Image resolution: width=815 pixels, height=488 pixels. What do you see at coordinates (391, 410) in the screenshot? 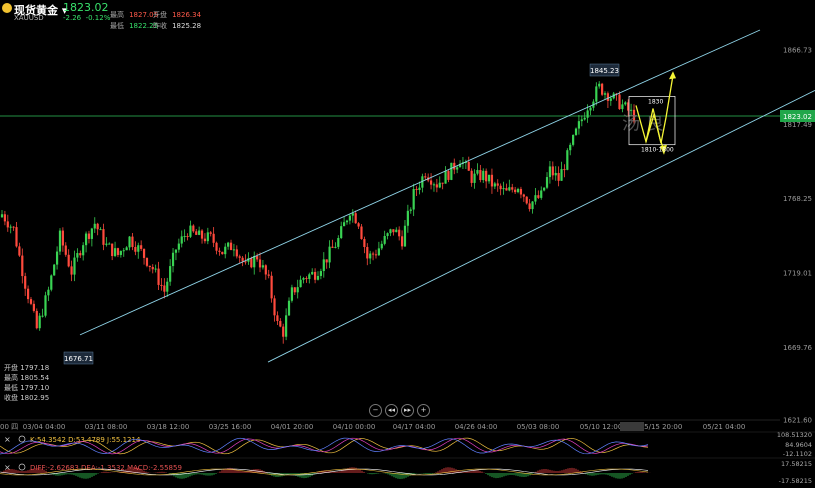
I see `scroll-left-button: ◂◂` at bounding box center [391, 410].